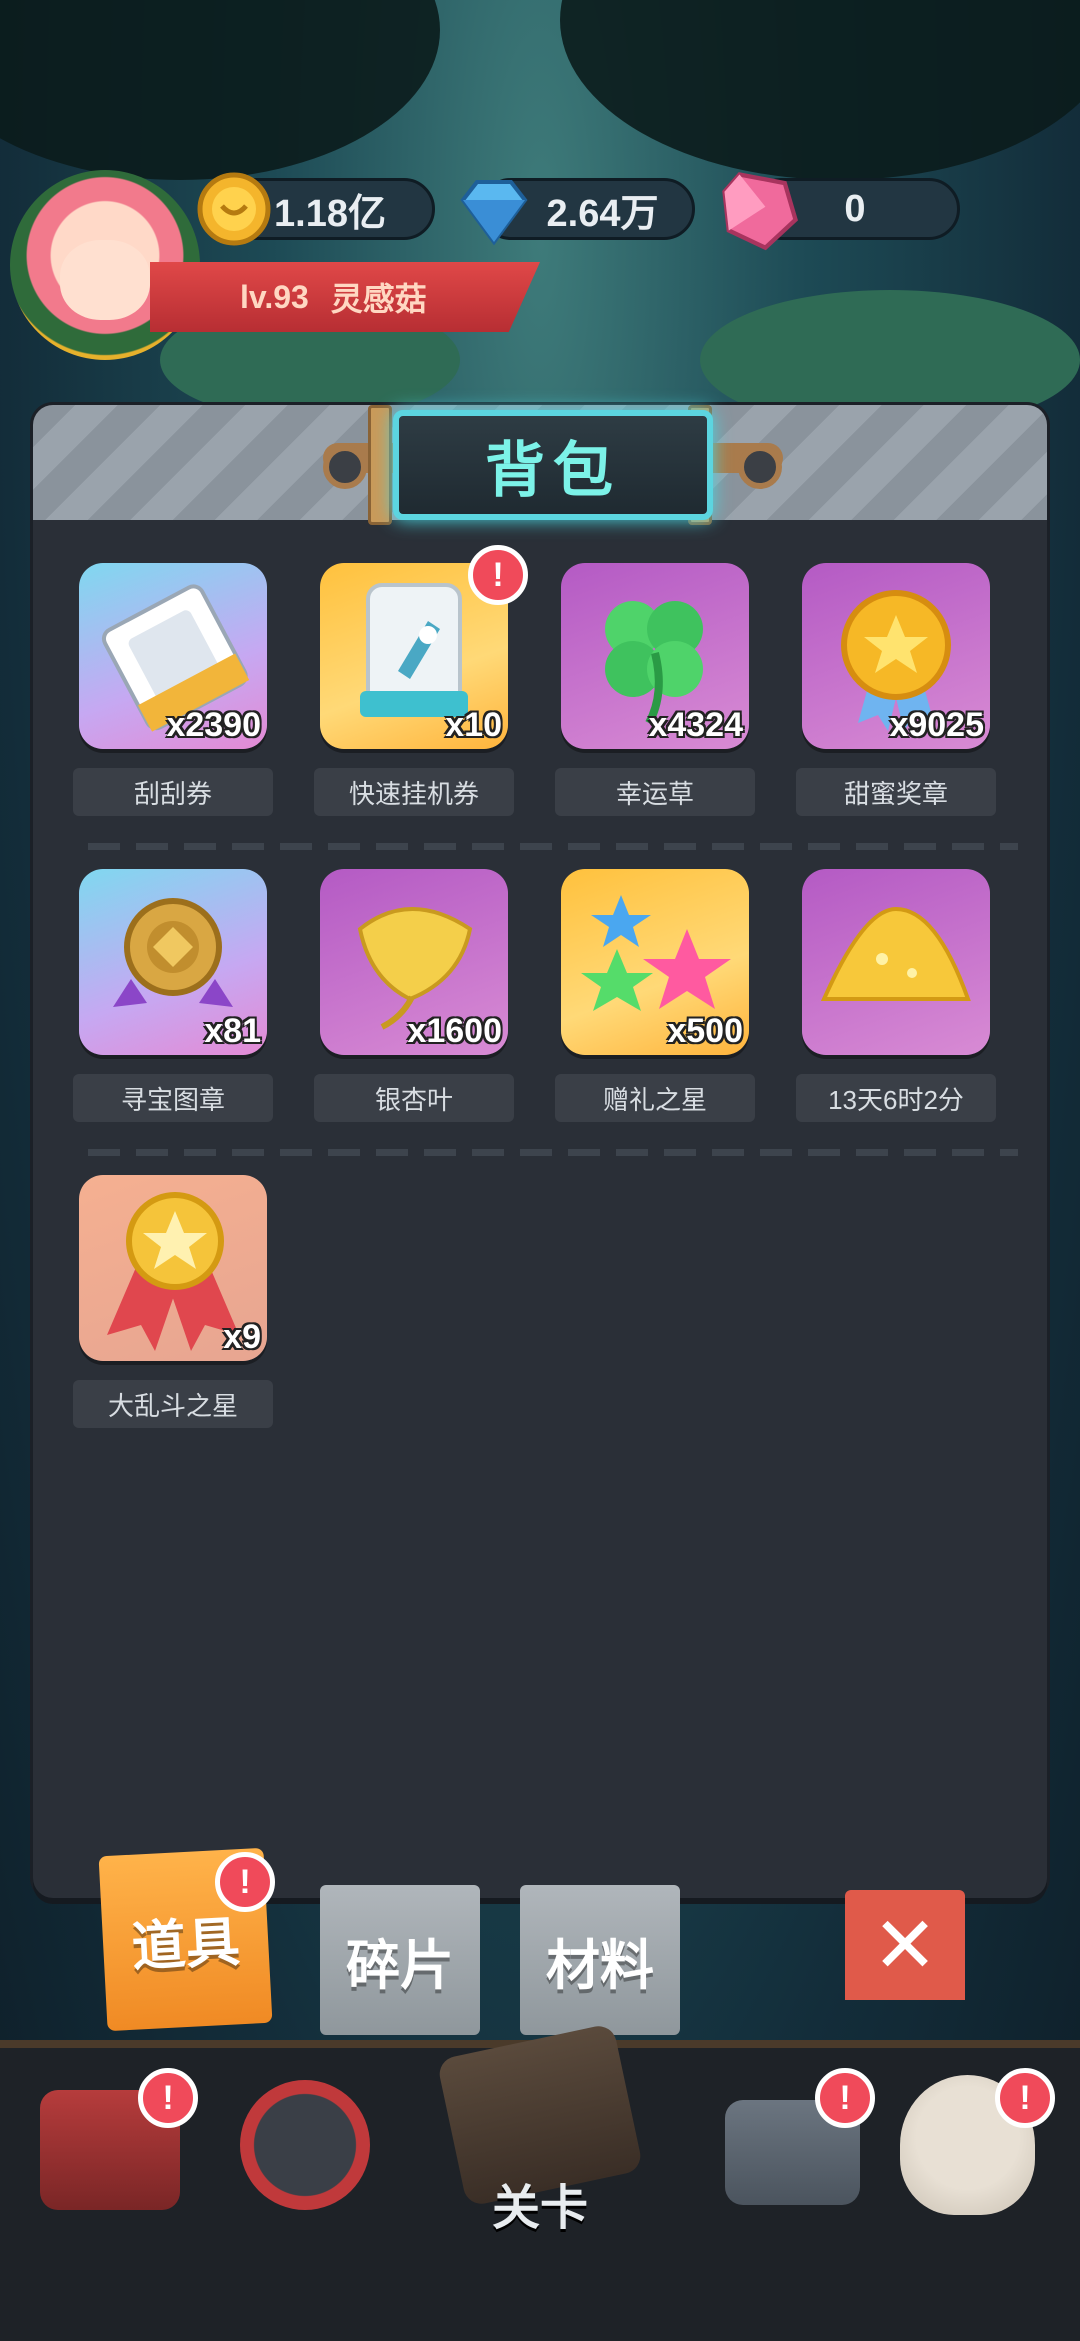  Describe the element at coordinates (400, 1965) in the screenshot. I see `tab-fragments-label: 碎片` at that location.